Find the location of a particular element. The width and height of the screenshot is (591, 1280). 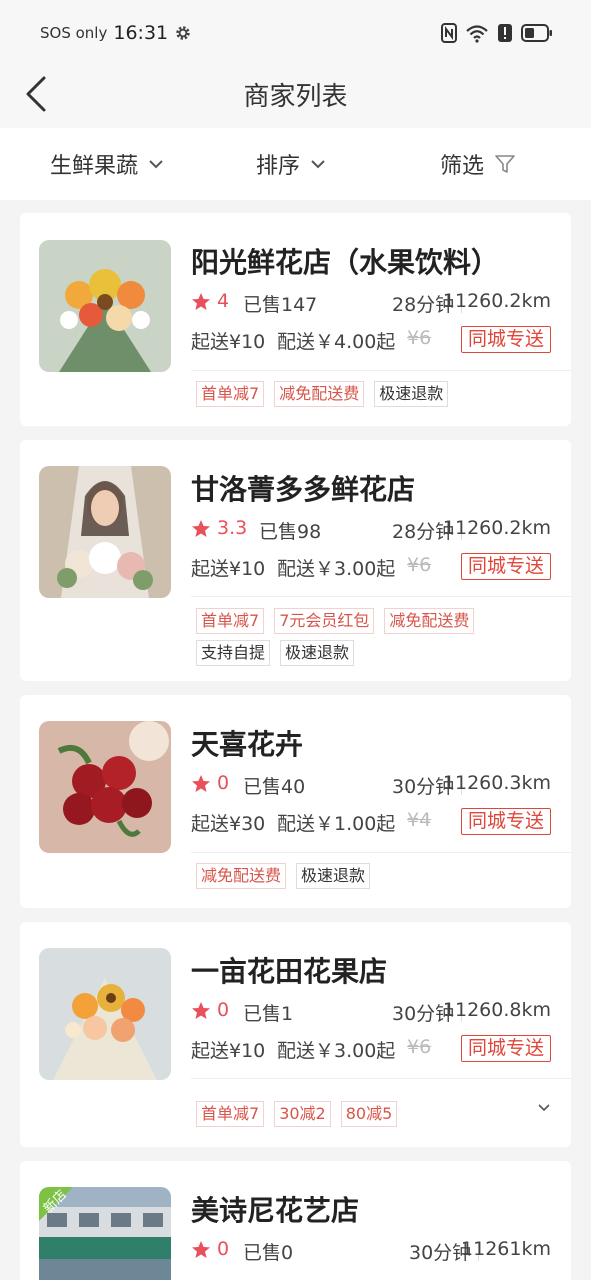

clock: 16:31 is located at coordinates (141, 33).